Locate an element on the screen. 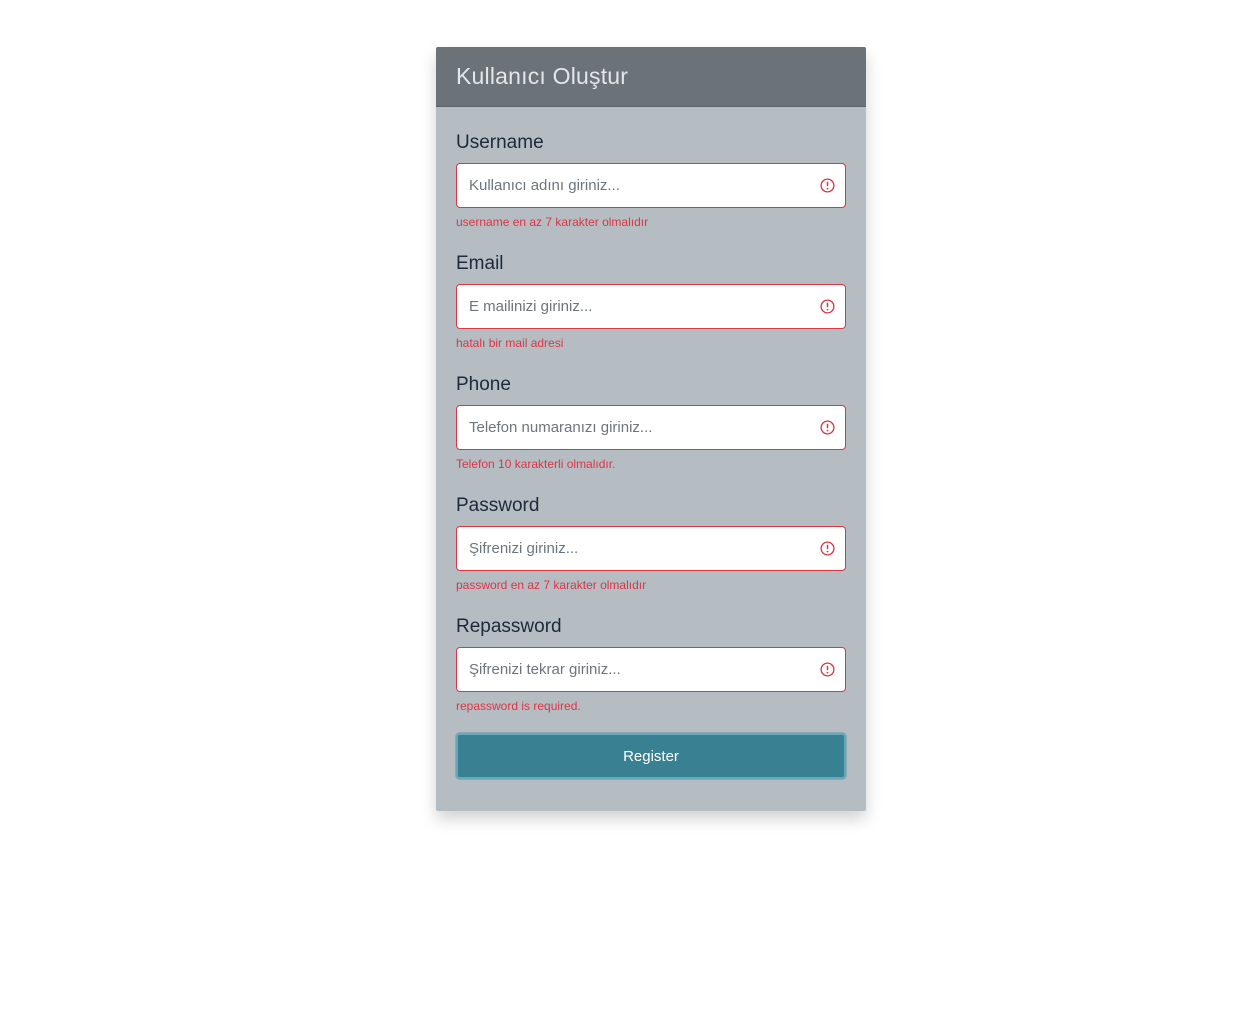 The image size is (1239, 1025). email-error: hatalı bir mail adresi is located at coordinates (510, 343).